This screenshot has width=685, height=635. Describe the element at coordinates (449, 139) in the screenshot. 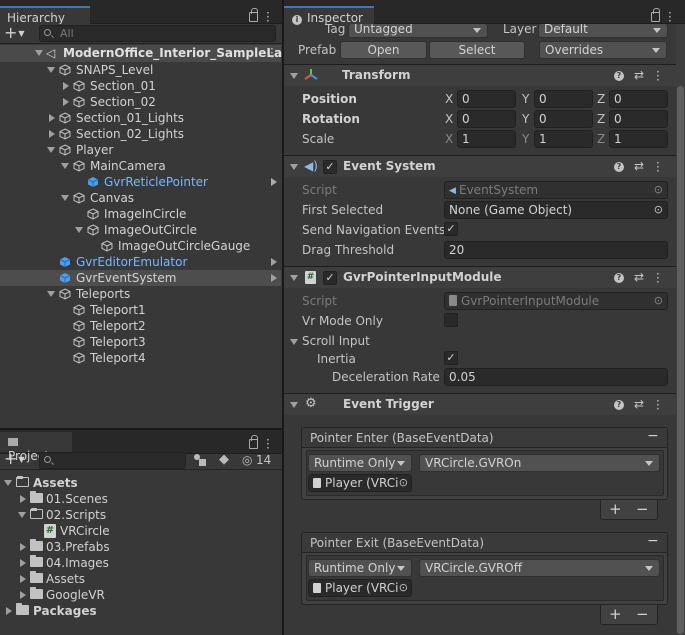

I see `scale-x-label: X` at that location.